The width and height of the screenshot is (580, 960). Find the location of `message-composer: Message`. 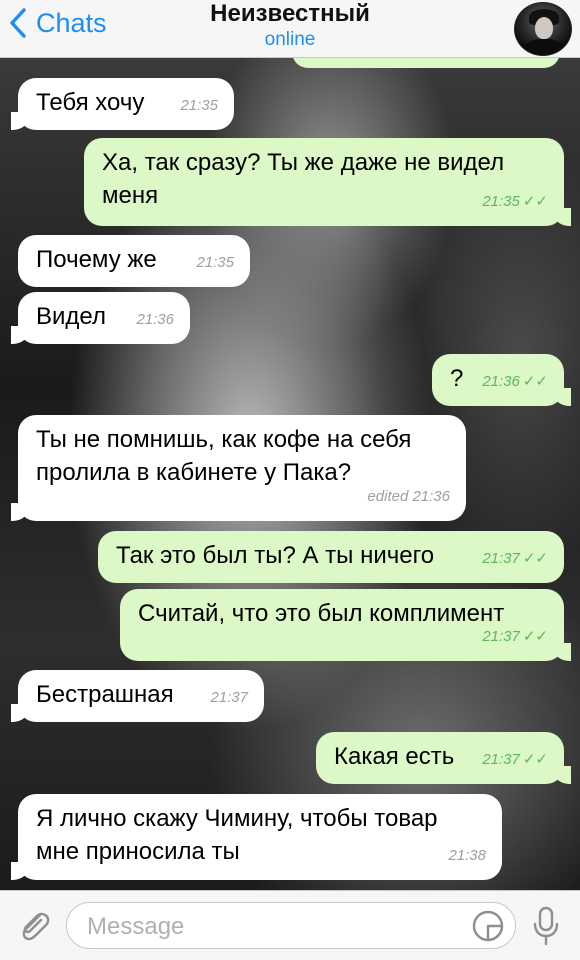

message-composer: Message is located at coordinates (290, 925).